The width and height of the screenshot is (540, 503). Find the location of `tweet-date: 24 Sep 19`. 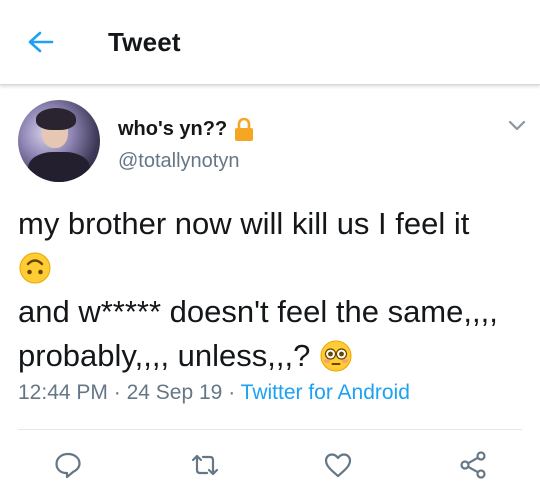

tweet-date: 24 Sep 19 is located at coordinates (174, 392).